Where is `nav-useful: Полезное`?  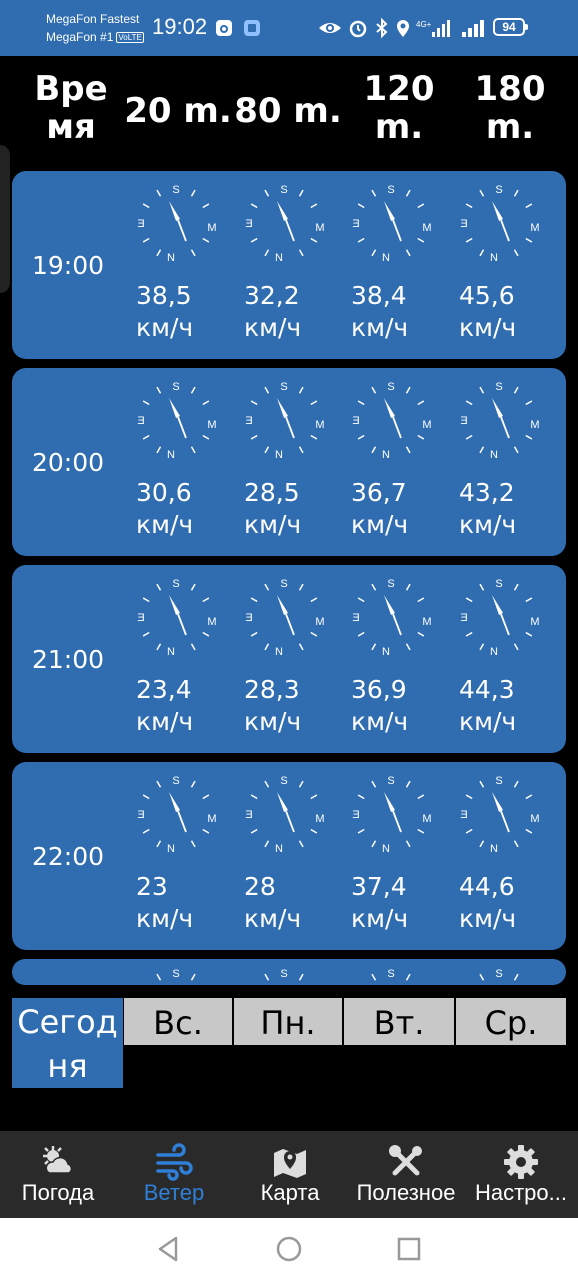
nav-useful: Полезное is located at coordinates (406, 1174).